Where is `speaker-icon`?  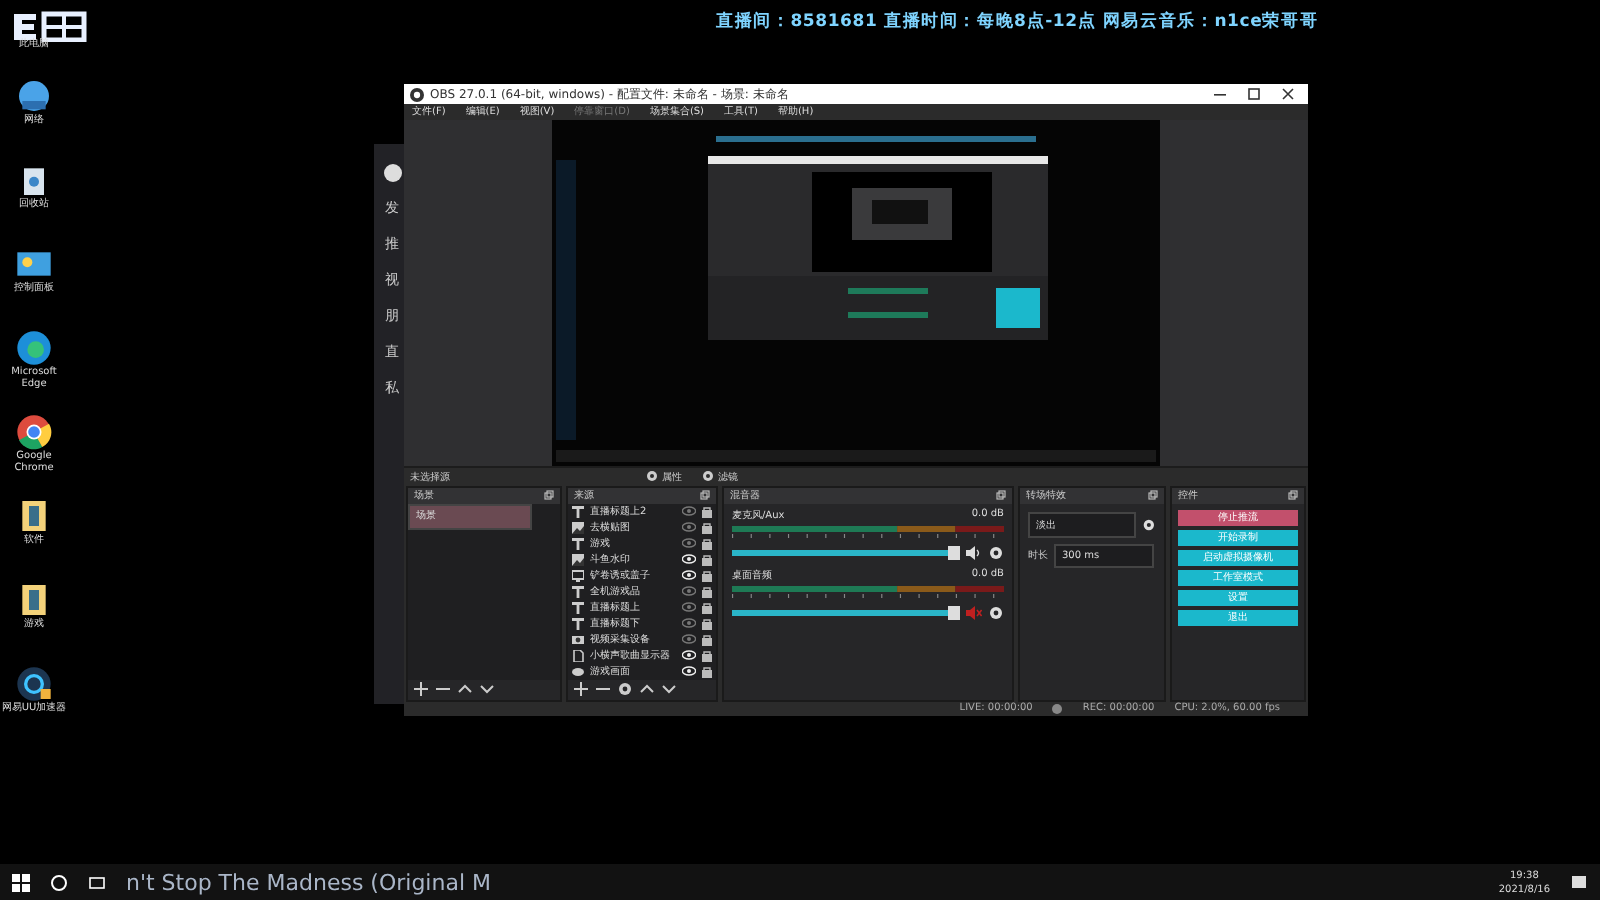 speaker-icon is located at coordinates (974, 552).